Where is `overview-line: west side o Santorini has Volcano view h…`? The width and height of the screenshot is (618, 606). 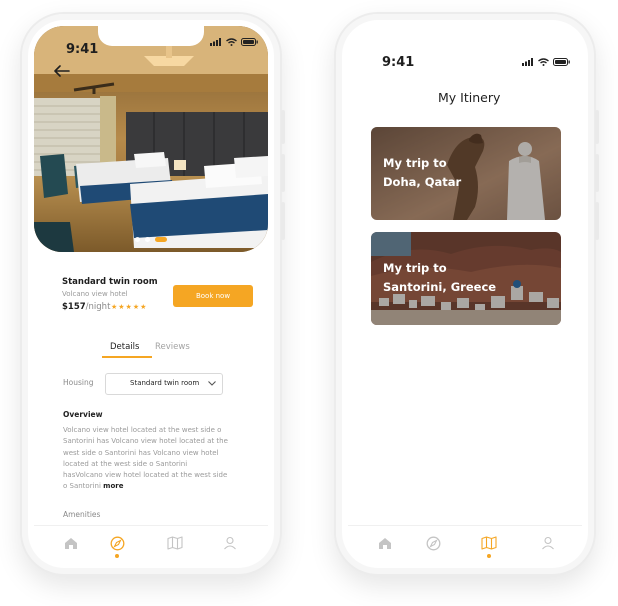 overview-line: west side o Santorini has Volcano view h… is located at coordinates (141, 452).